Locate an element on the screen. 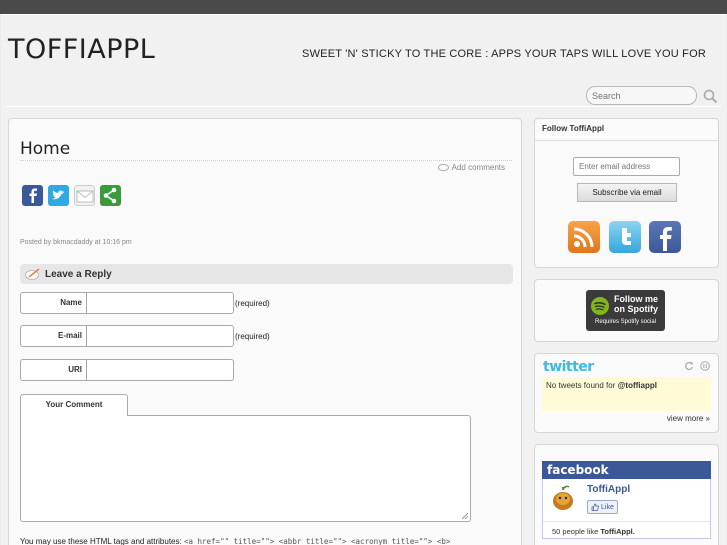 The height and width of the screenshot is (545, 727). spotify-line1: Follow me is located at coordinates (636, 299).